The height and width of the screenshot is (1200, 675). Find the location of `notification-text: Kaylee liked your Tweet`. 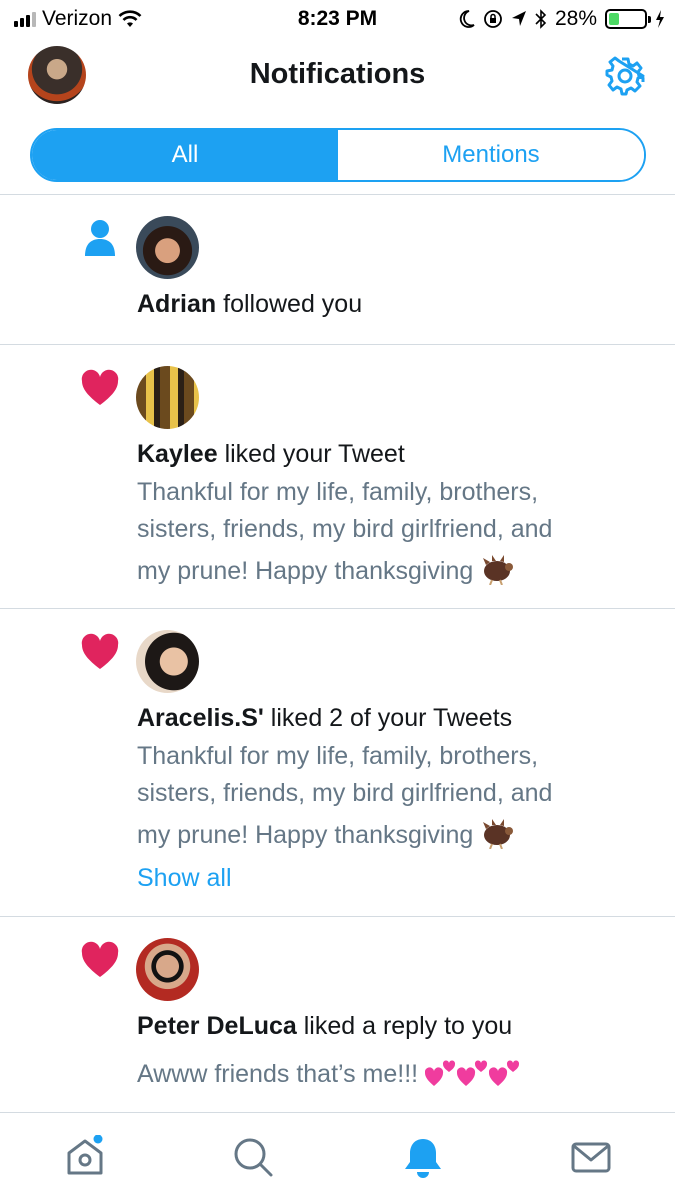

notification-text: Kaylee liked your Tweet is located at coordinates (271, 454).